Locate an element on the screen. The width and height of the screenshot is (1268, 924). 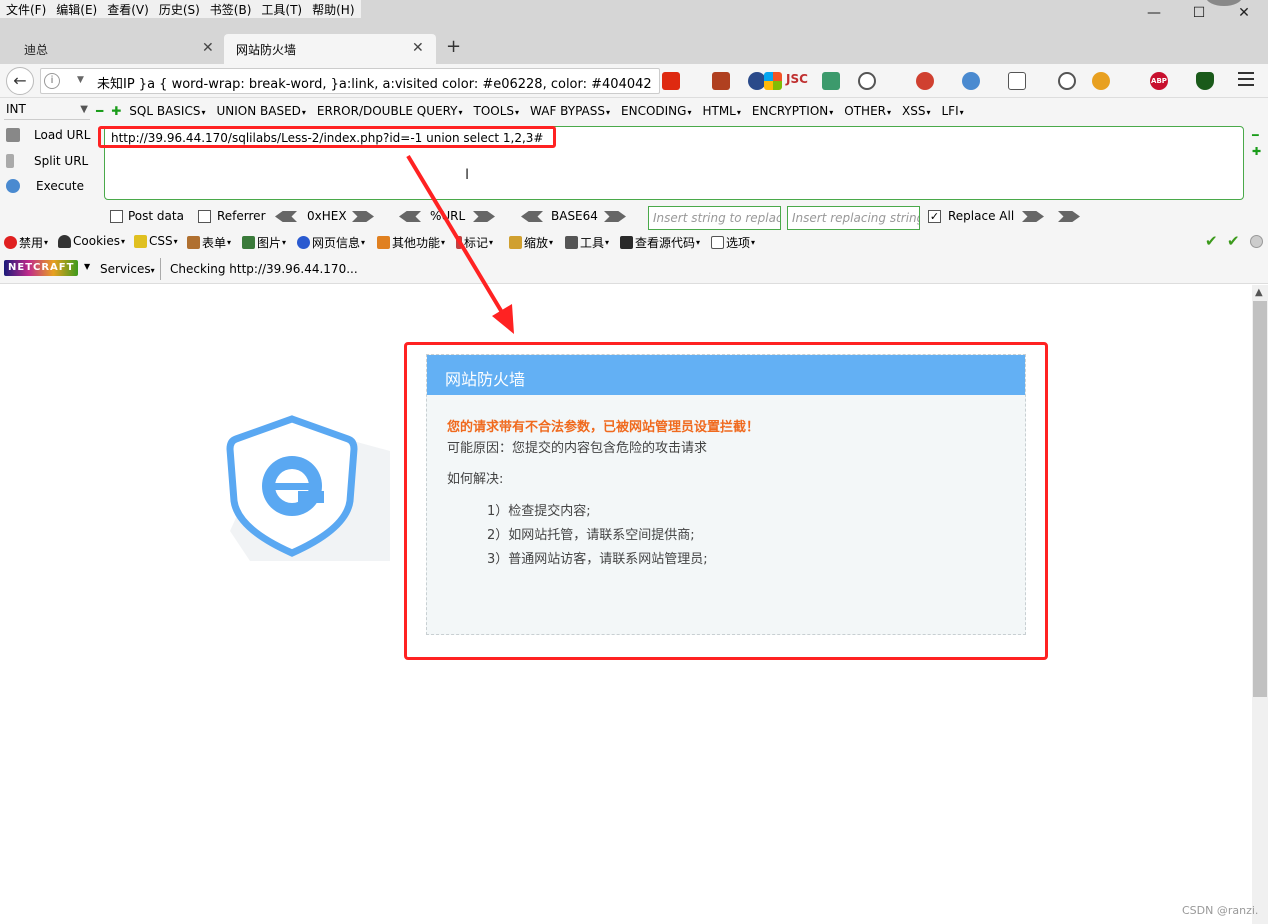
menu-other: OTHER is located at coordinates (867, 111).